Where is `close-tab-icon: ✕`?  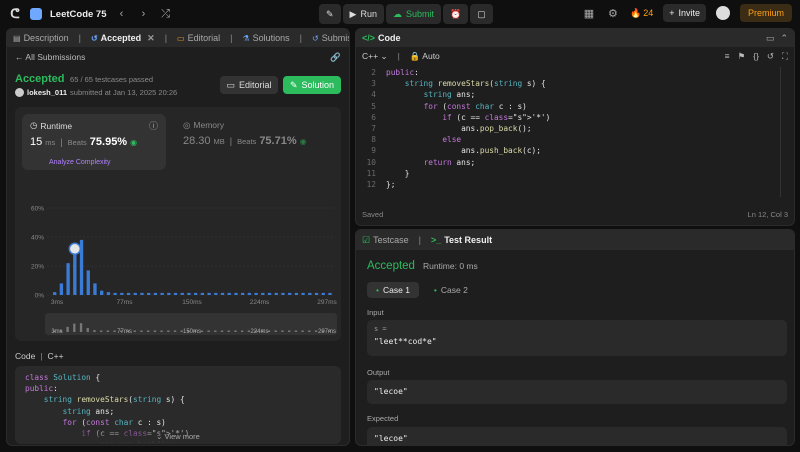 close-tab-icon: ✕ is located at coordinates (151, 38).